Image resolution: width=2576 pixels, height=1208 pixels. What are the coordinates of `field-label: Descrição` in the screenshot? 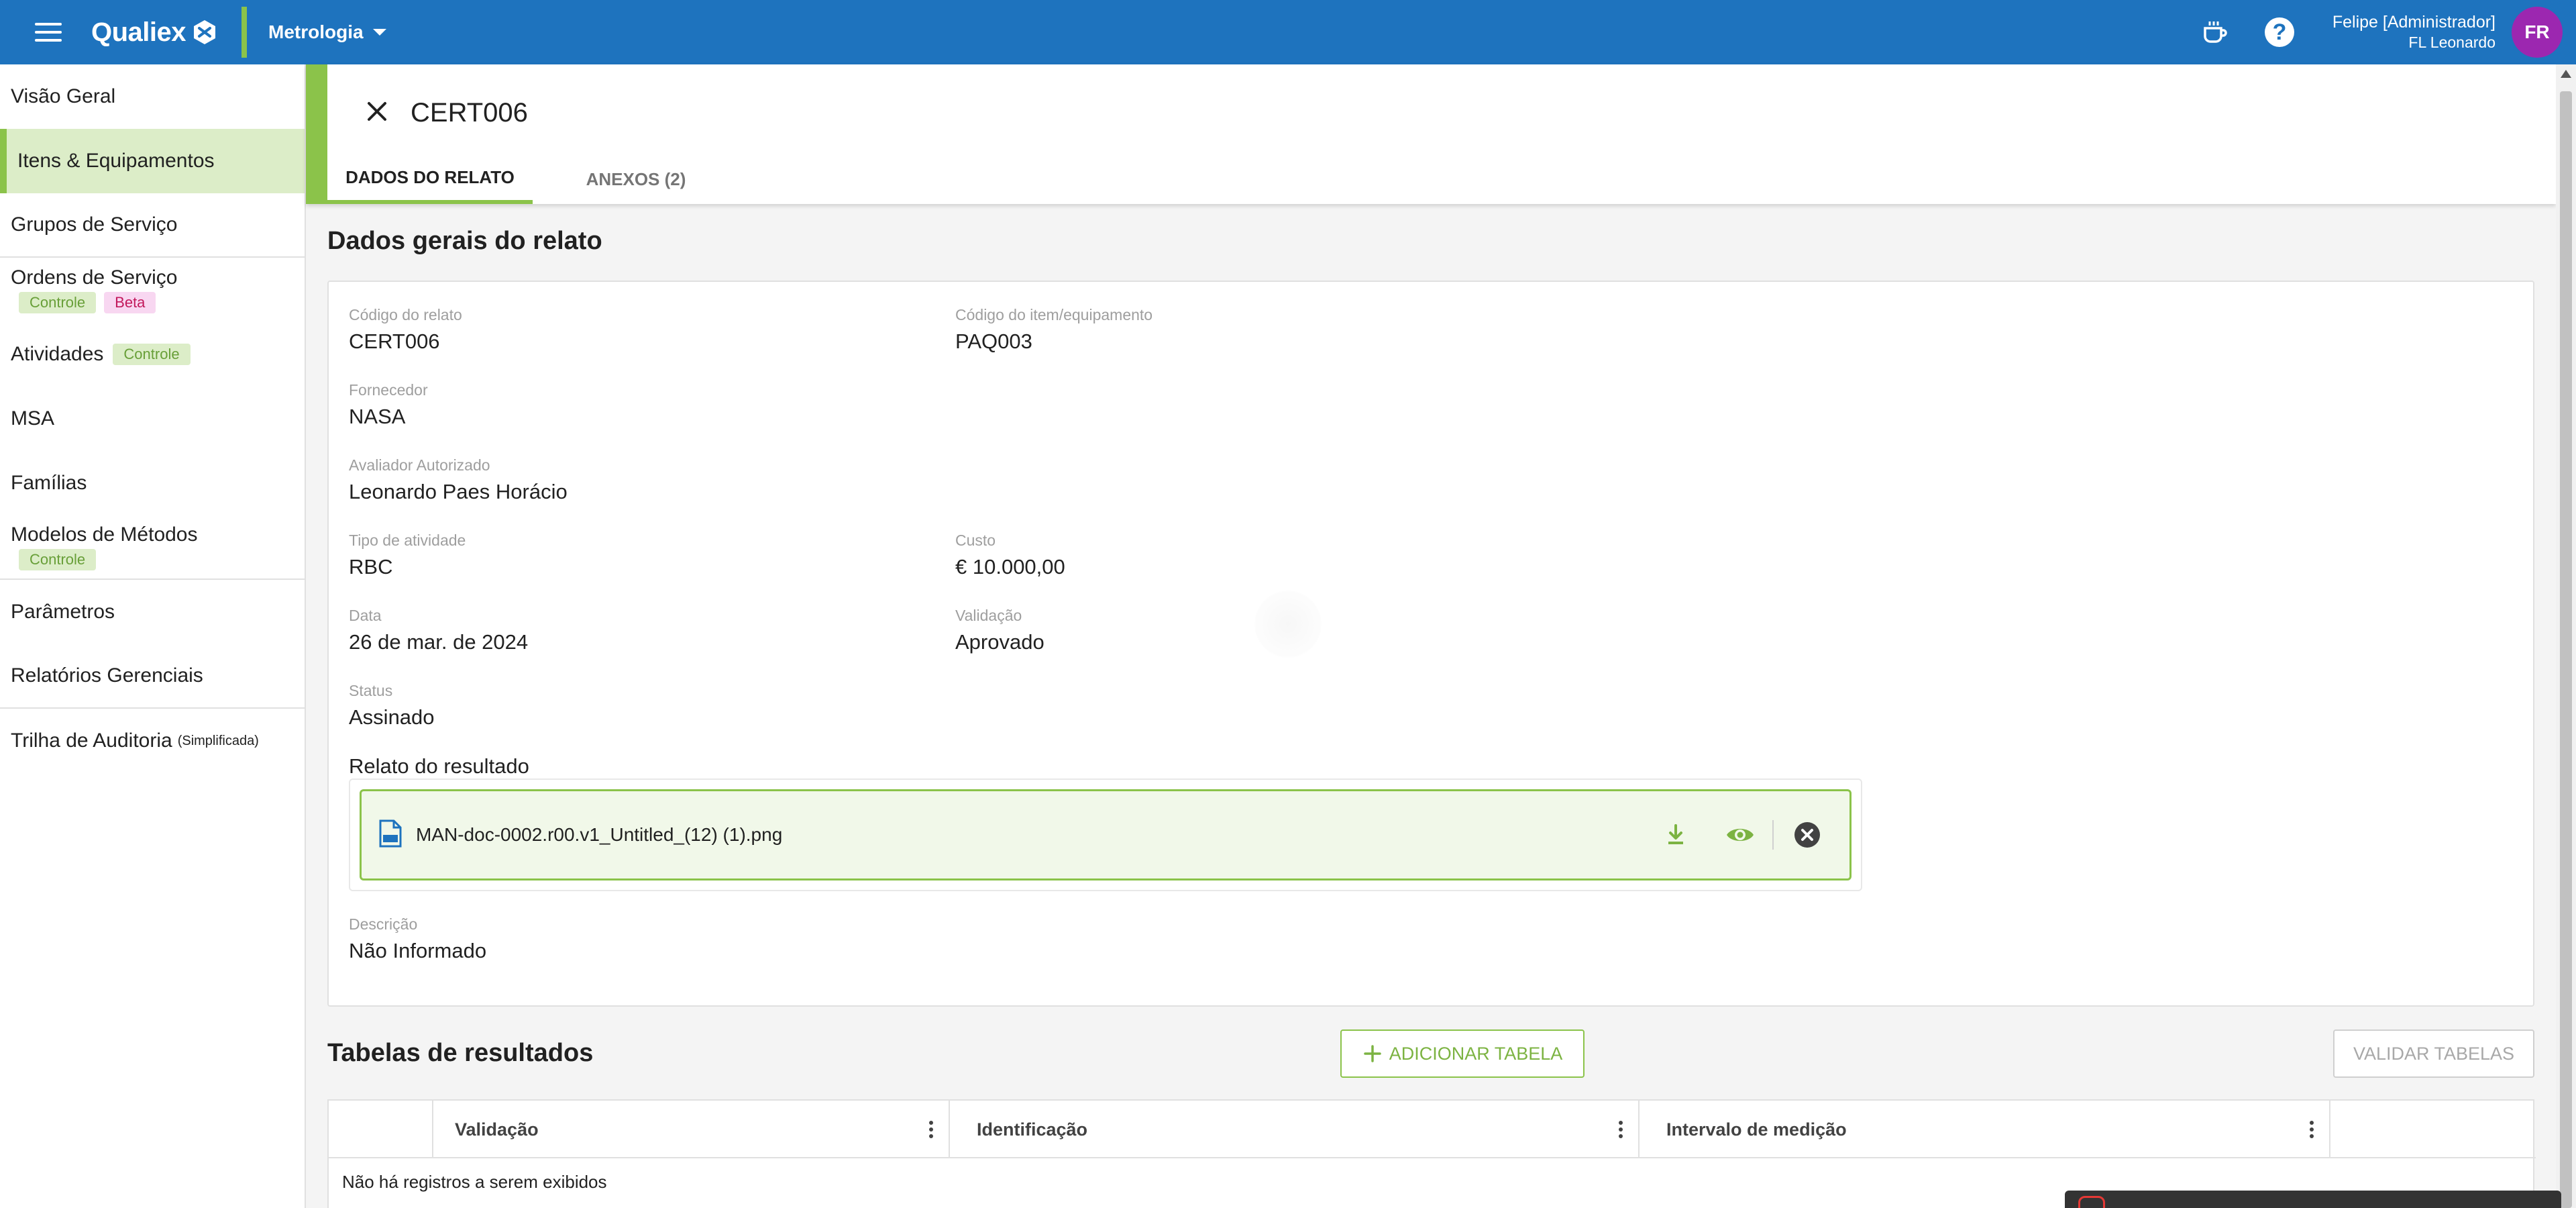 It's located at (383, 924).